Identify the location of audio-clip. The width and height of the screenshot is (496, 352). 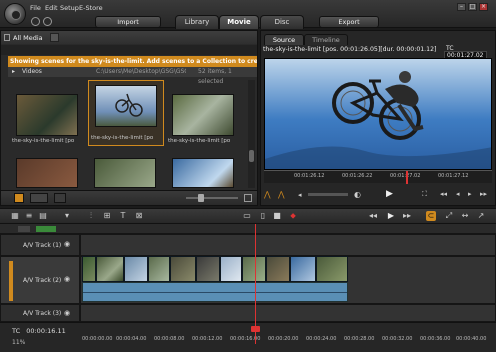
(215, 292).